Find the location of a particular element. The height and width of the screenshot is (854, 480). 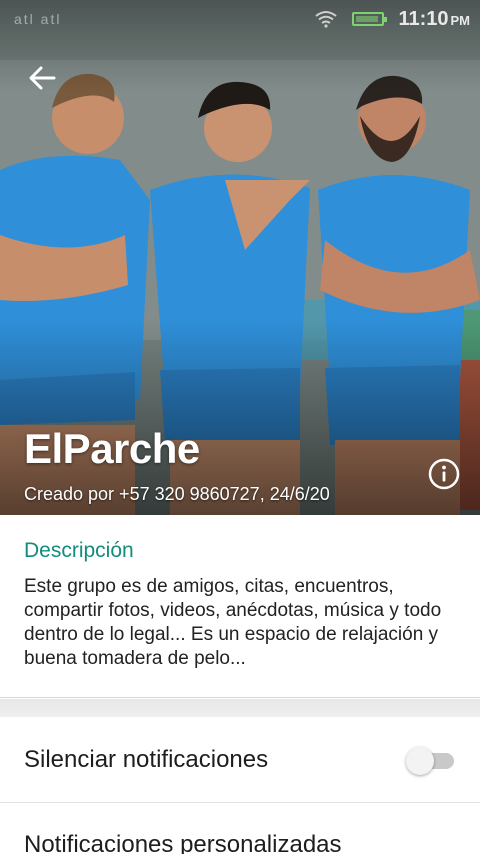

mute-notifications-label: Silenciar notificaciones is located at coordinates (146, 759).